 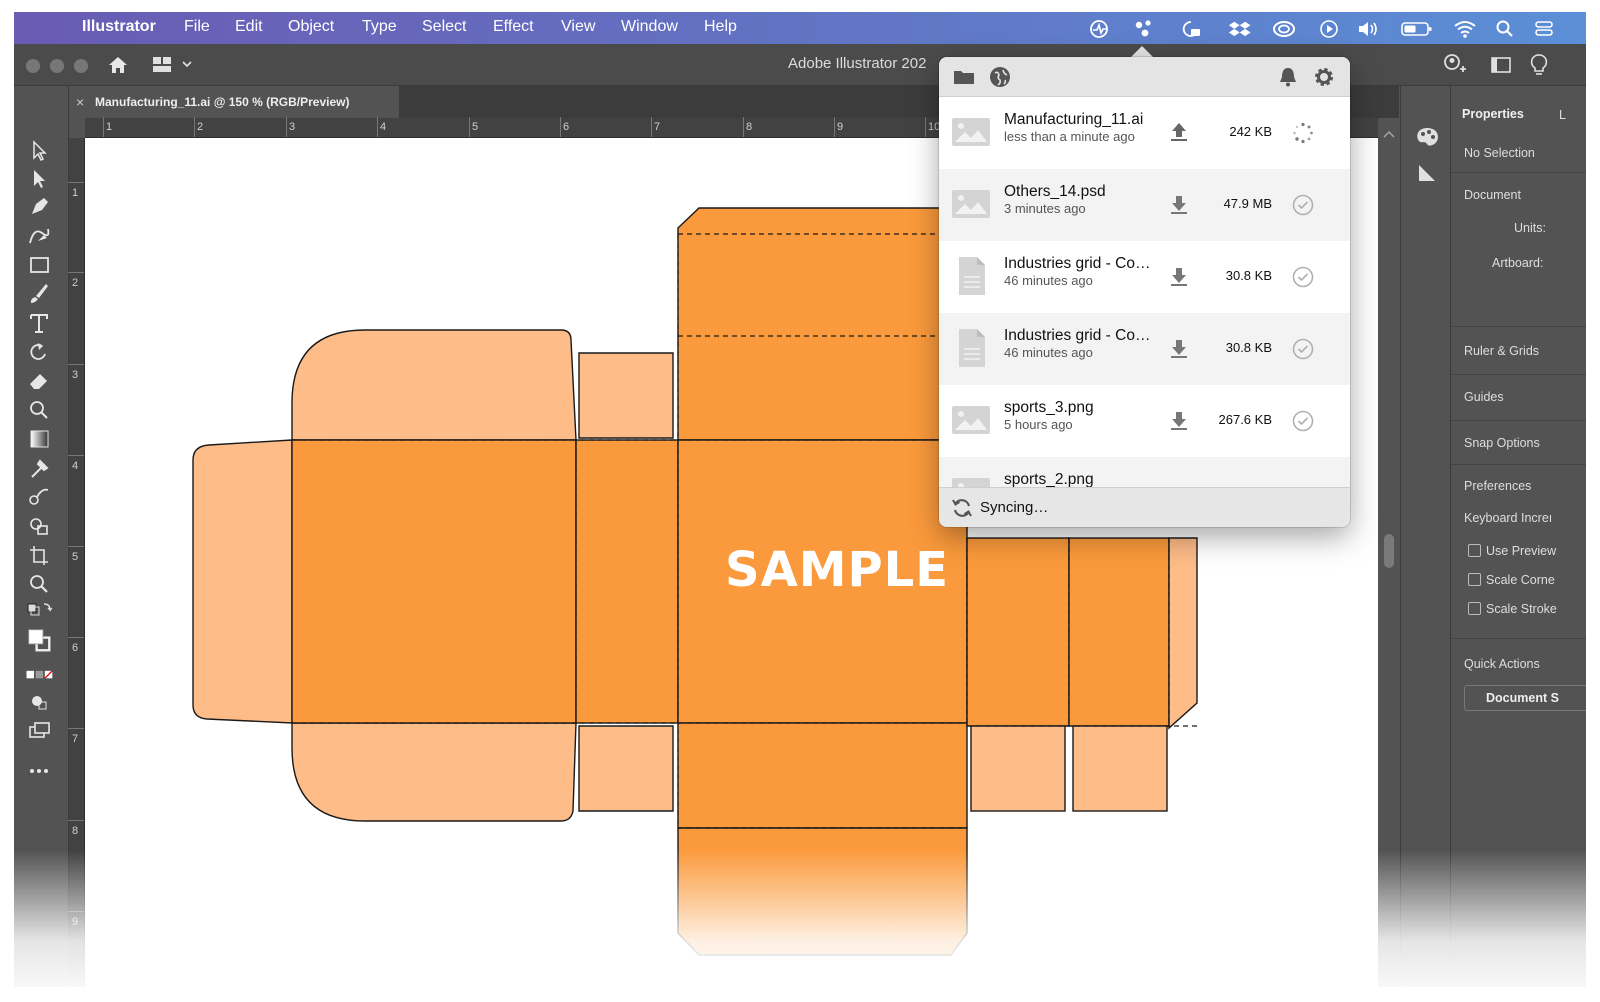 I want to click on download-icon, so click(x=1179, y=205).